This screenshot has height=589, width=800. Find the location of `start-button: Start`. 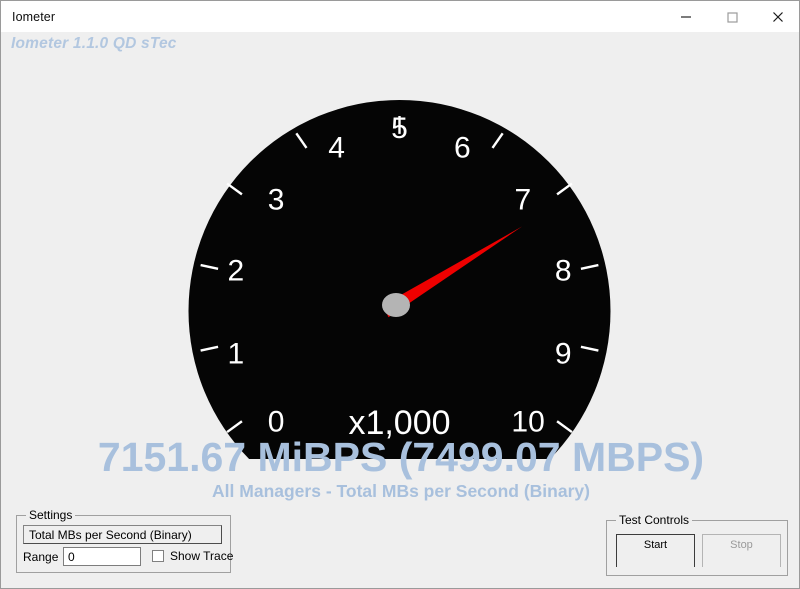

start-button: Start is located at coordinates (655, 550).